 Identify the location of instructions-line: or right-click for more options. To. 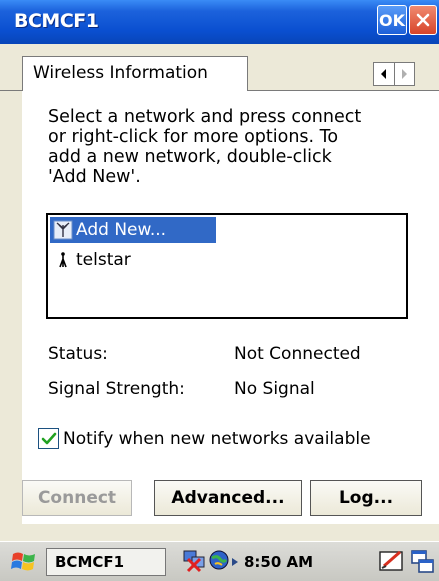
(193, 137).